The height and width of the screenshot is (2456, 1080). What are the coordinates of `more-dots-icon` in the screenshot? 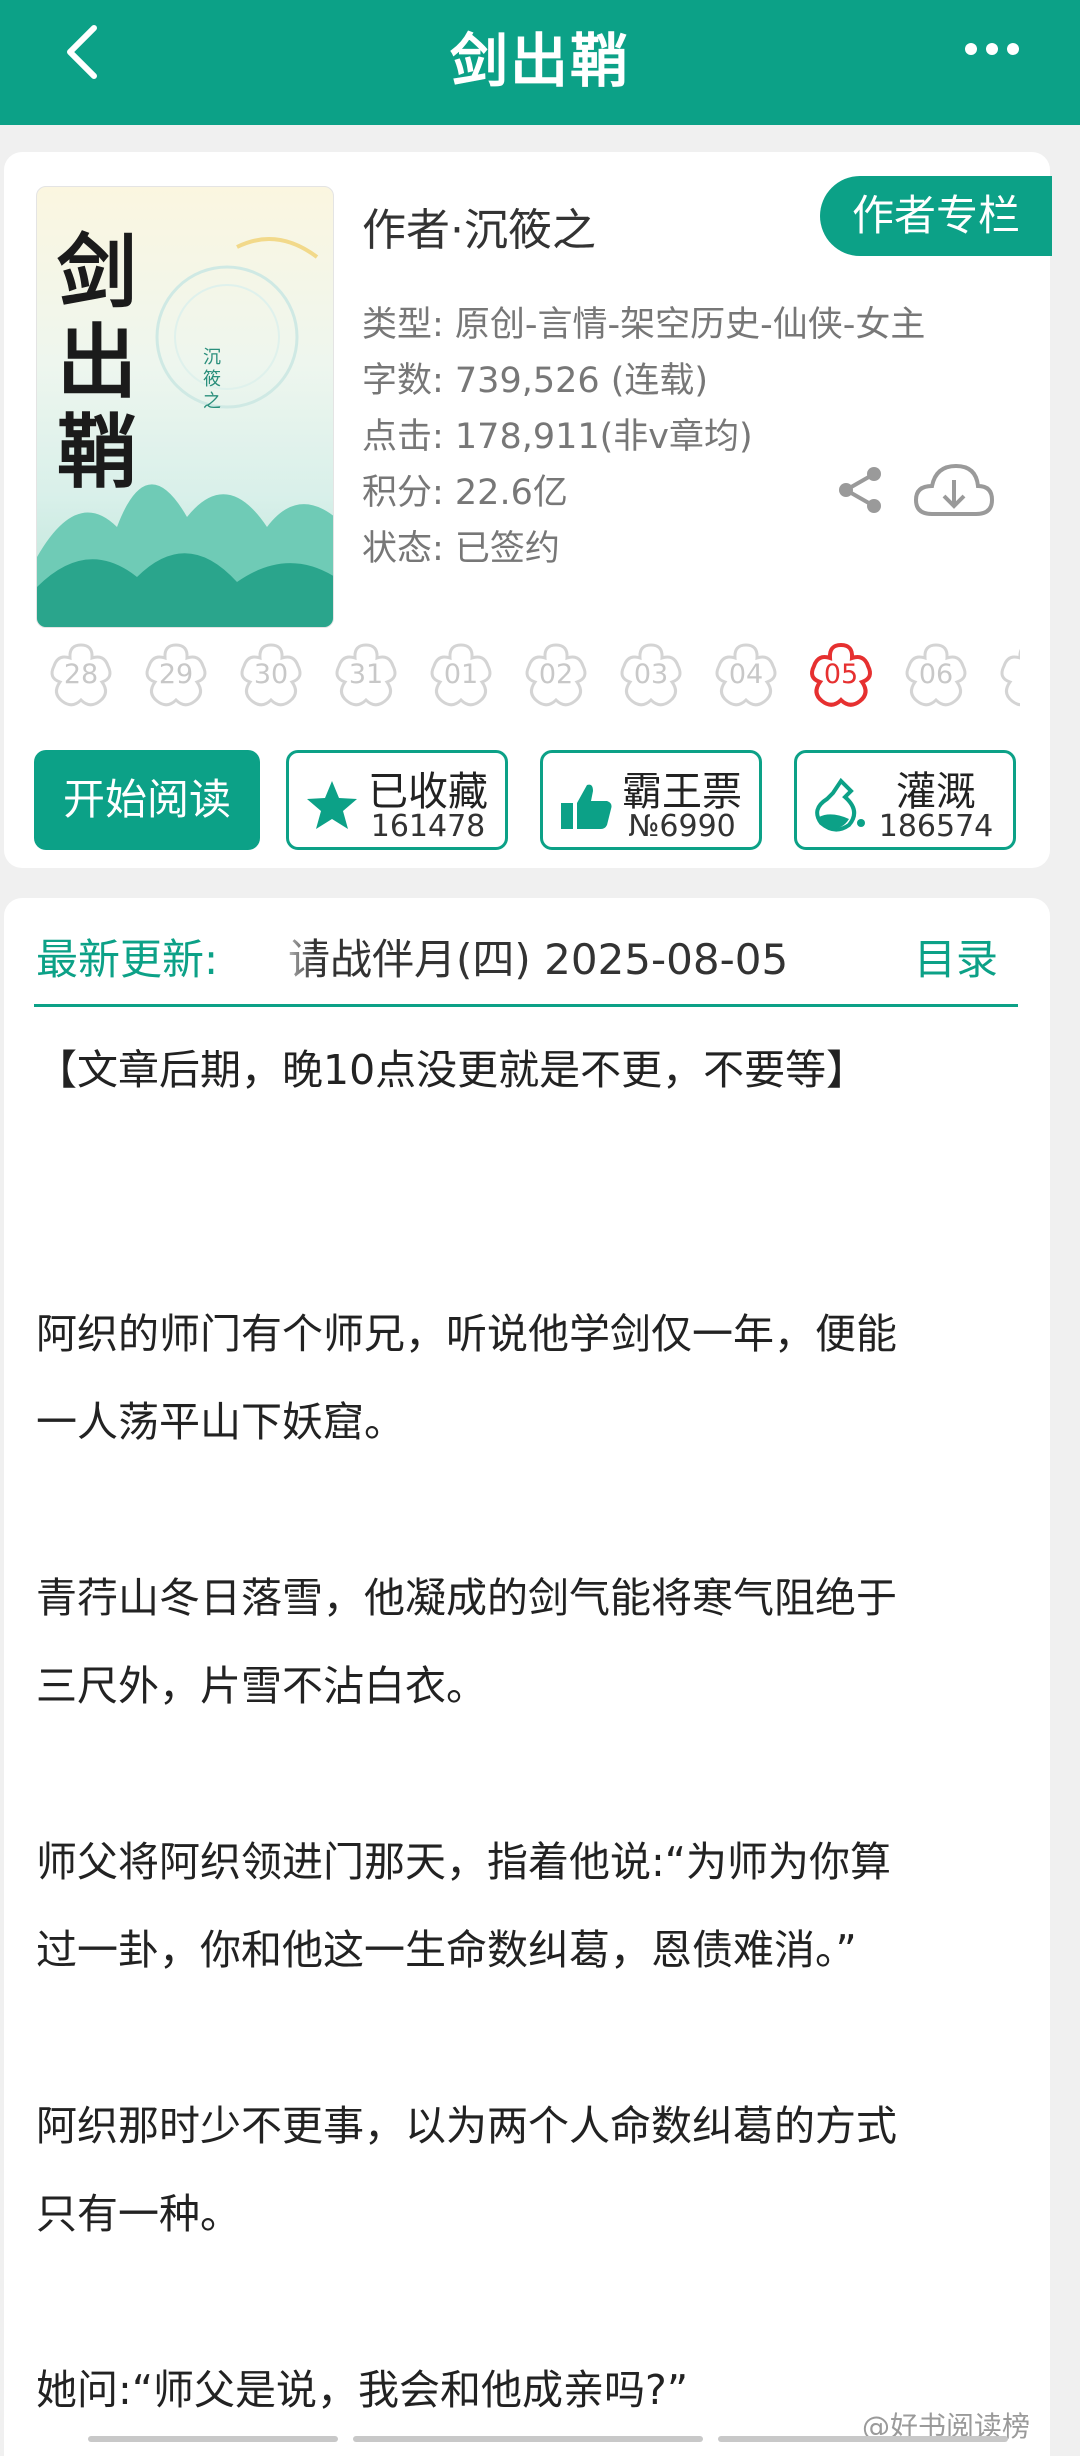 It's located at (992, 49).